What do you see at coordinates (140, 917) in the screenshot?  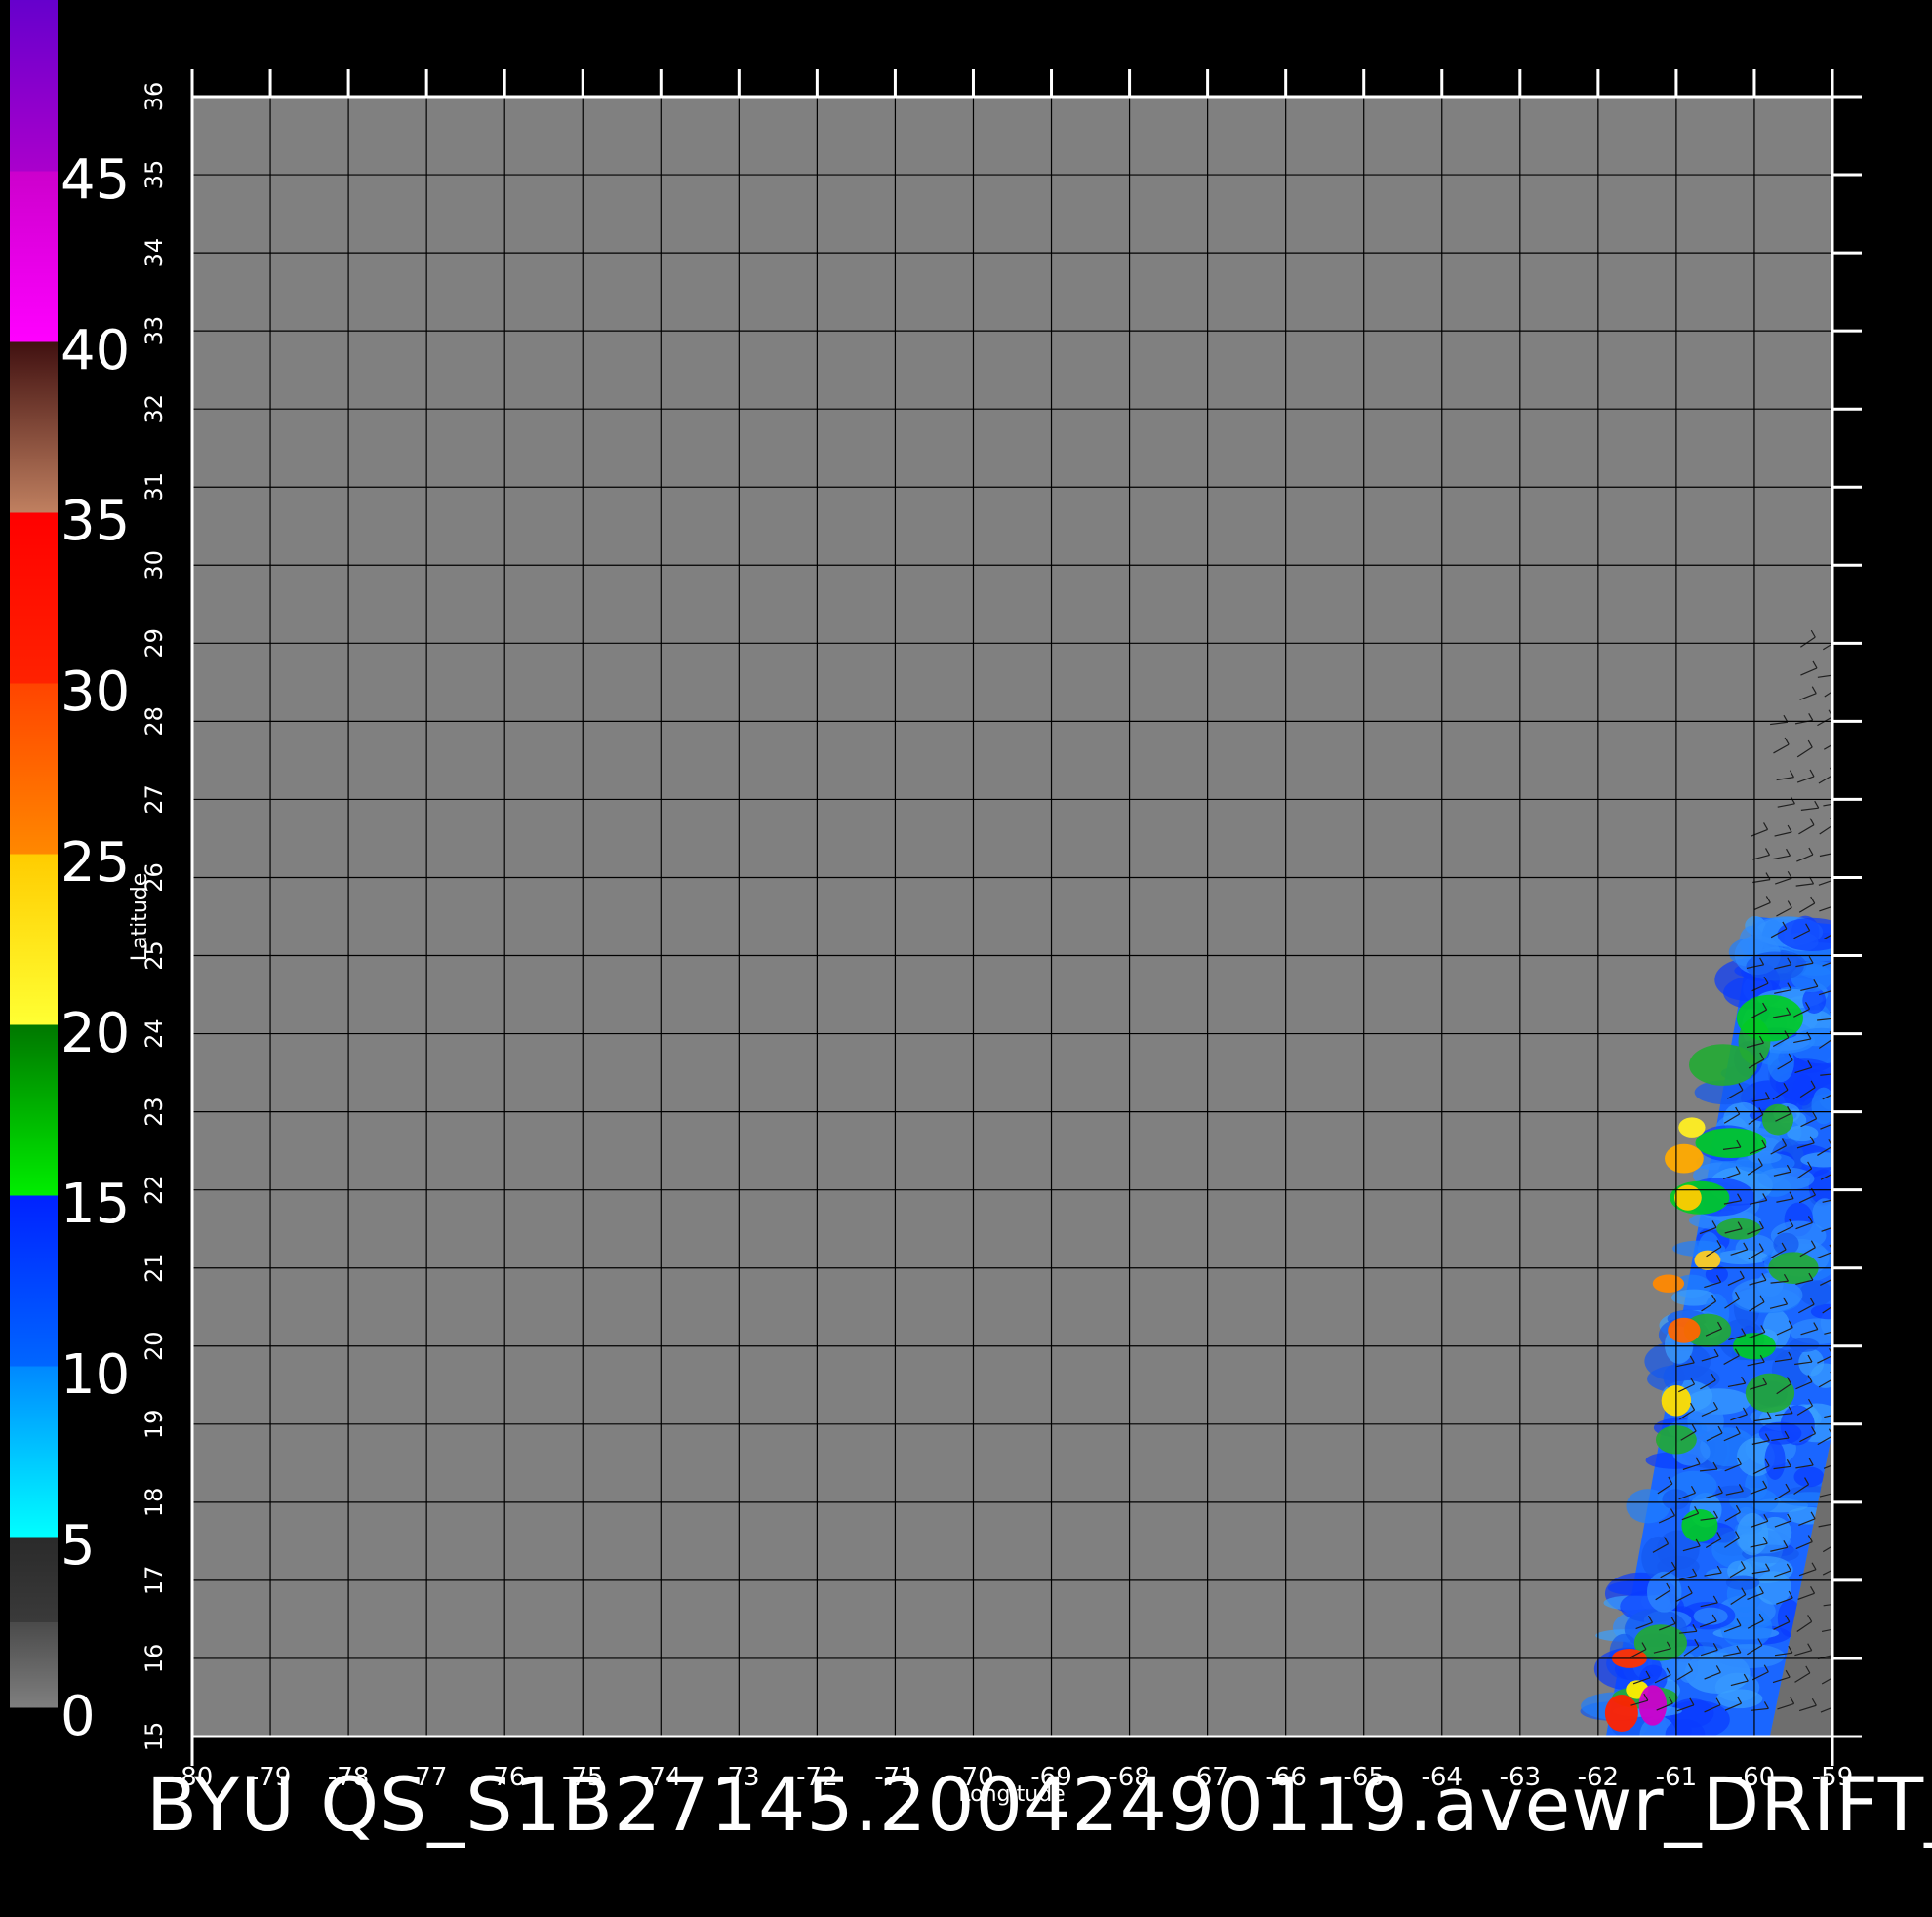 I see `y-axis-label: Latitude` at bounding box center [140, 917].